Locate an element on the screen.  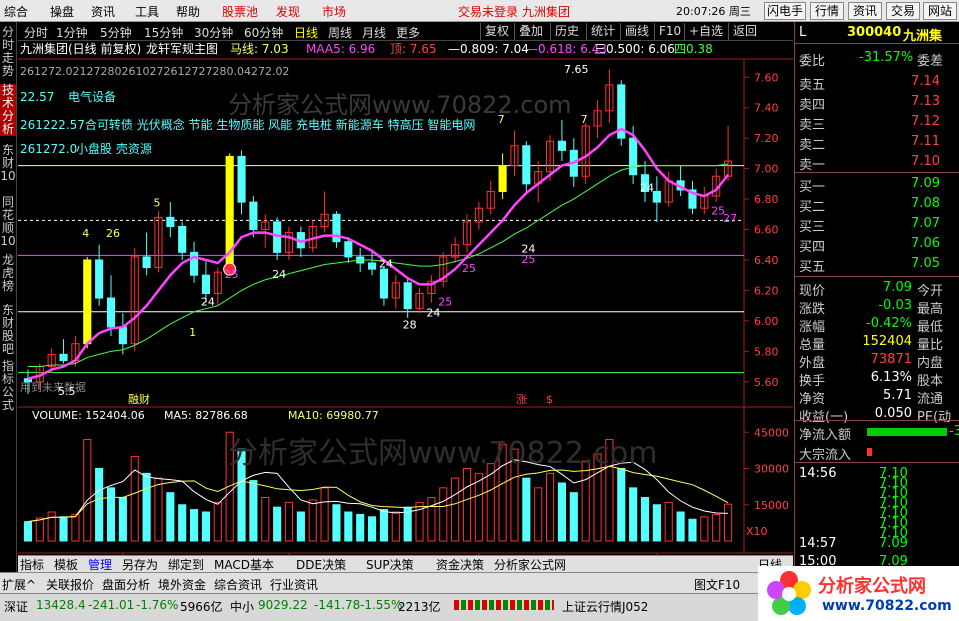
indicator-tab: 模板 is located at coordinates (66, 564).